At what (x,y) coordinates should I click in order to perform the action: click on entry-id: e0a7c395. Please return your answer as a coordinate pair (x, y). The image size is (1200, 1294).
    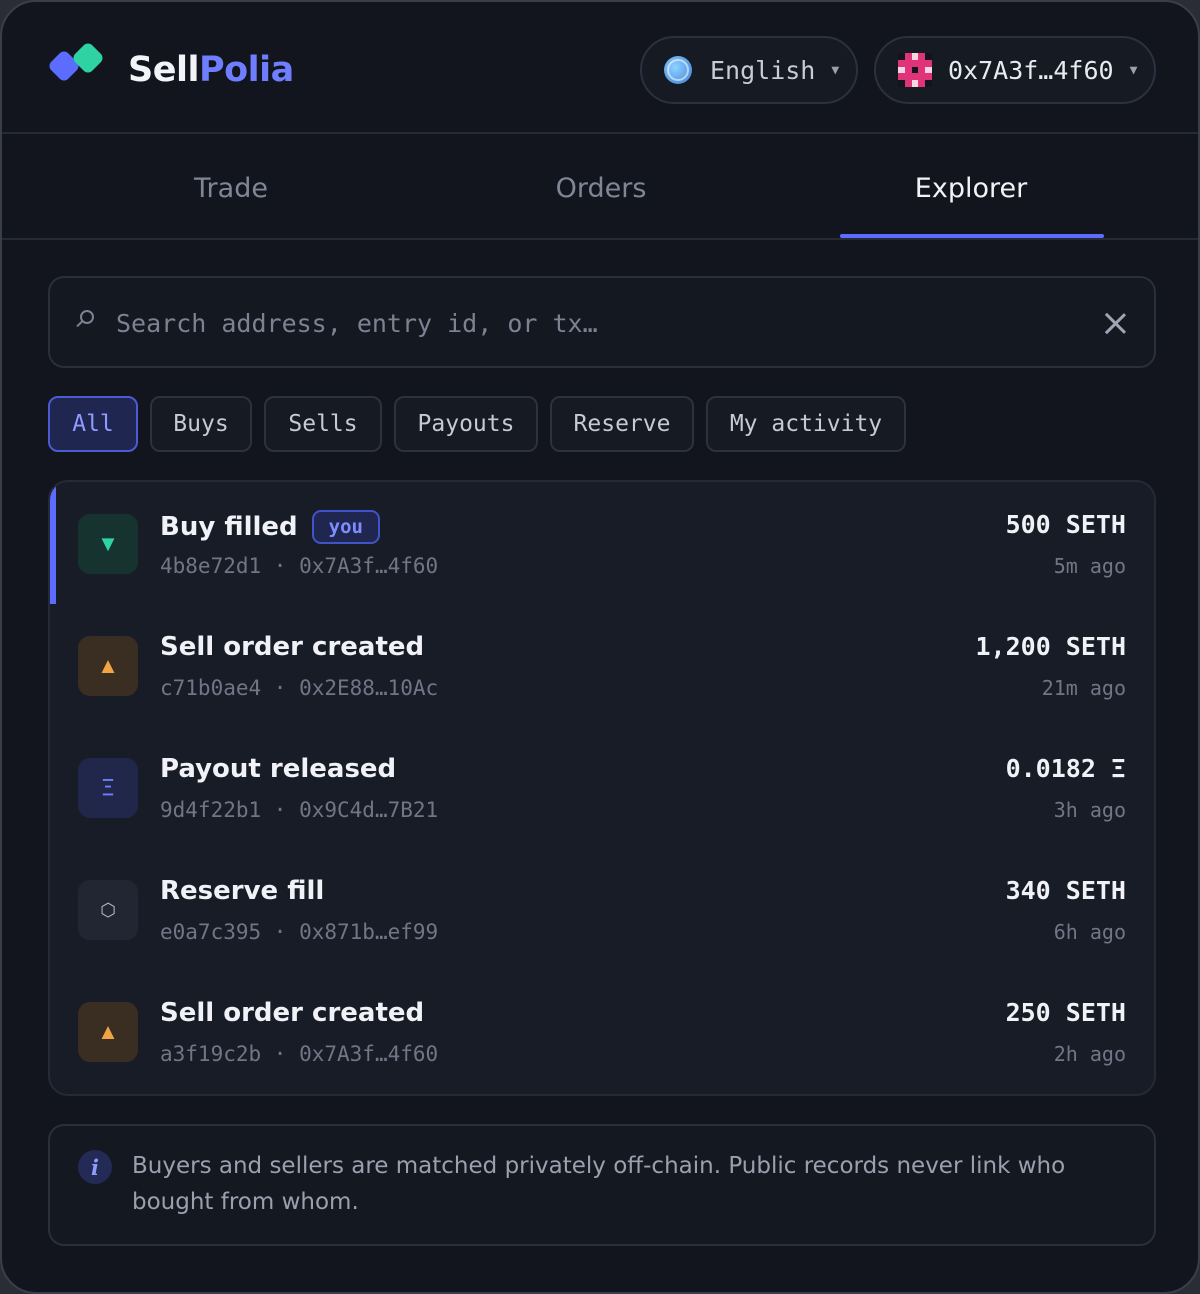
    Looking at the image, I should click on (211, 932).